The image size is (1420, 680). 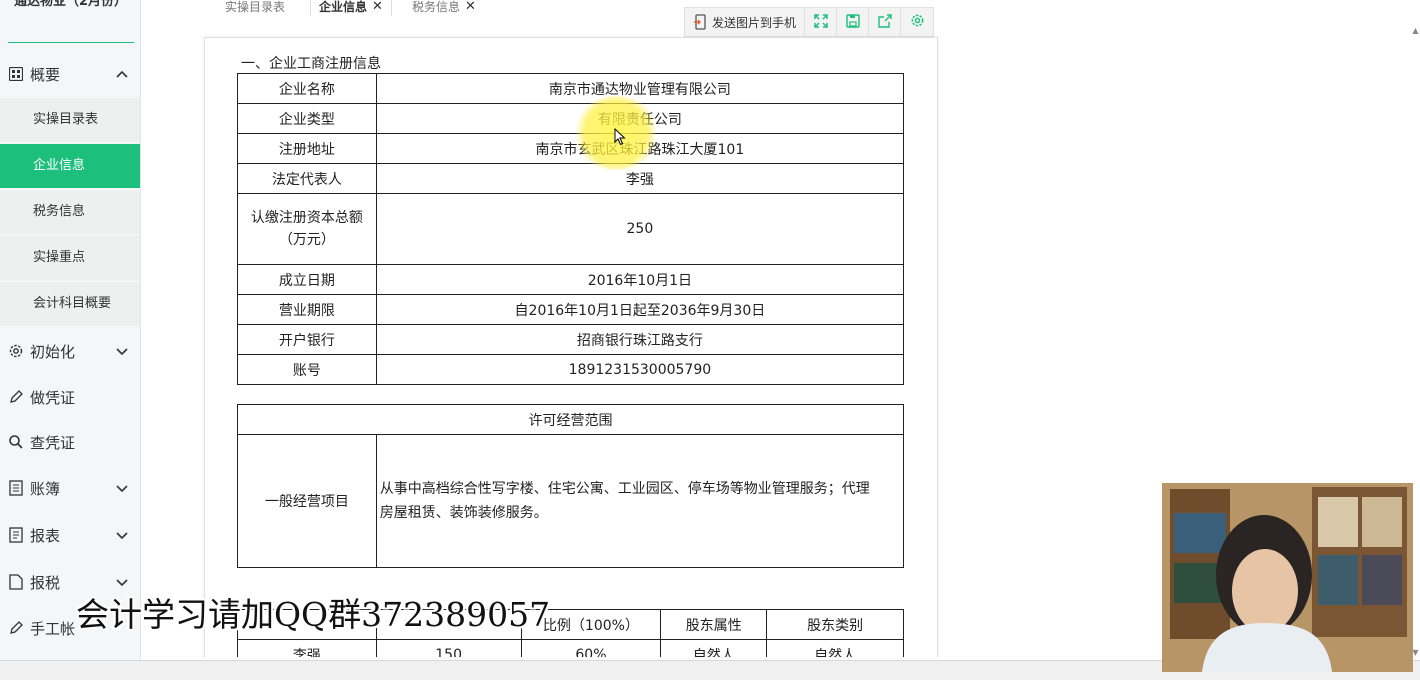 I want to click on table-row: 企业类型 有限责任公司, so click(x=571, y=118).